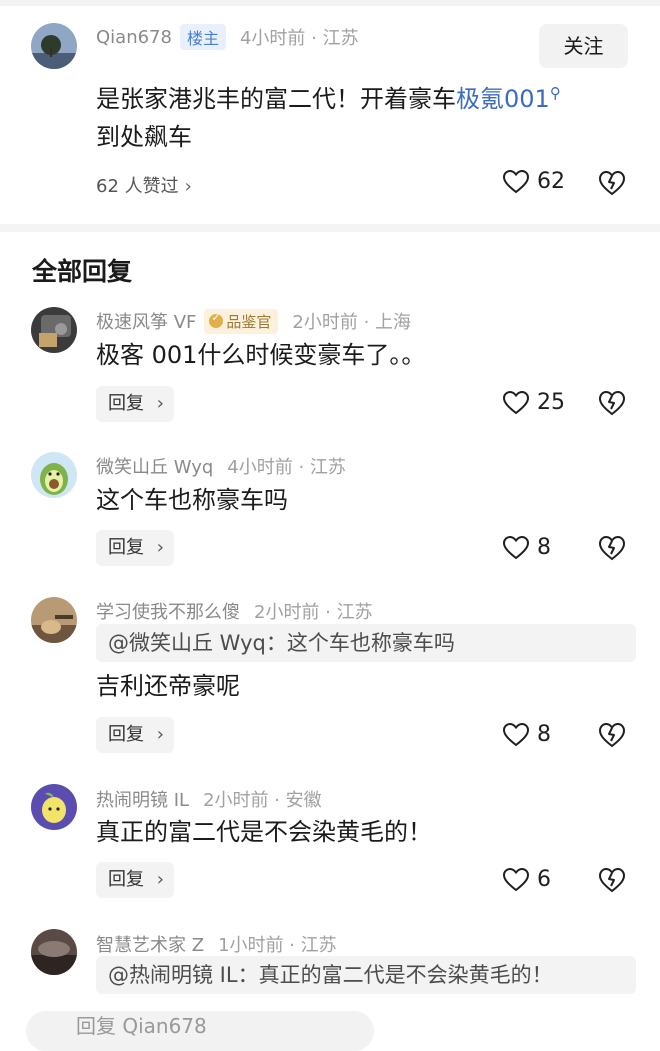  I want to click on reply-like-button: 6, so click(527, 879).